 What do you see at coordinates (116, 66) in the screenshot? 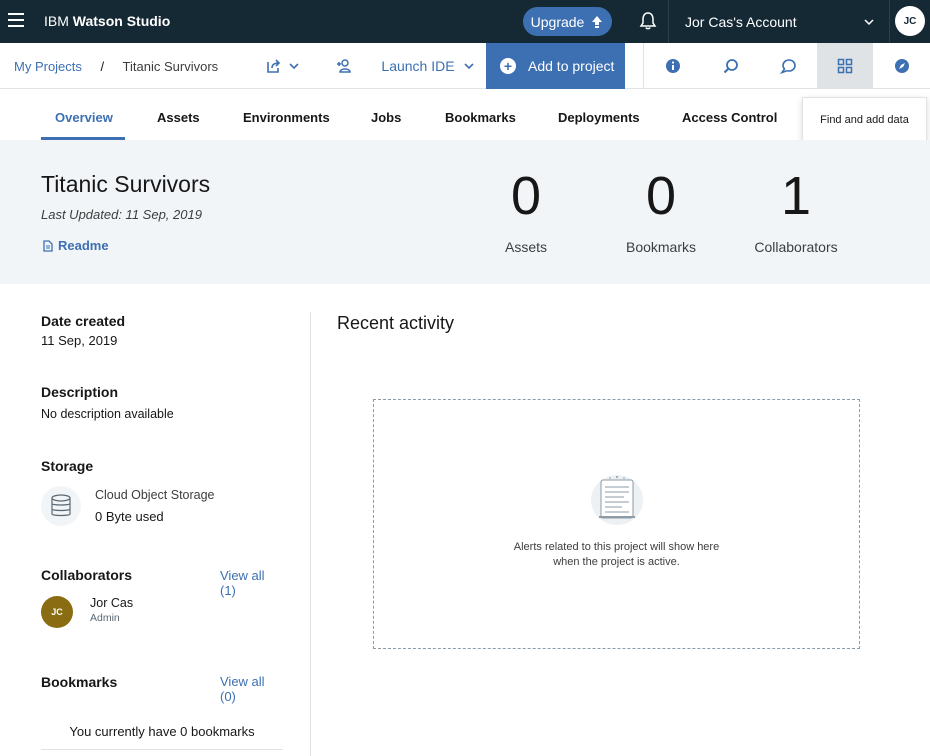
I see `breadcrumb: My Projects / Titanic Survivors` at bounding box center [116, 66].